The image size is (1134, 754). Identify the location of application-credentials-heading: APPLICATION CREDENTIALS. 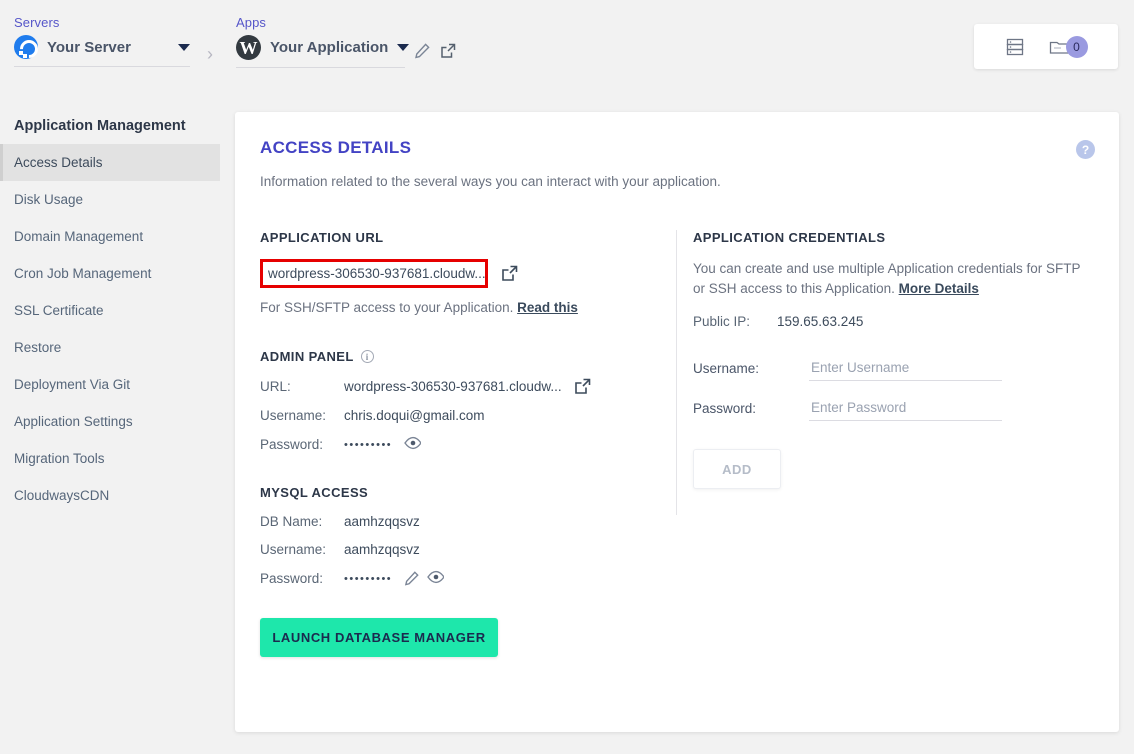
(893, 237).